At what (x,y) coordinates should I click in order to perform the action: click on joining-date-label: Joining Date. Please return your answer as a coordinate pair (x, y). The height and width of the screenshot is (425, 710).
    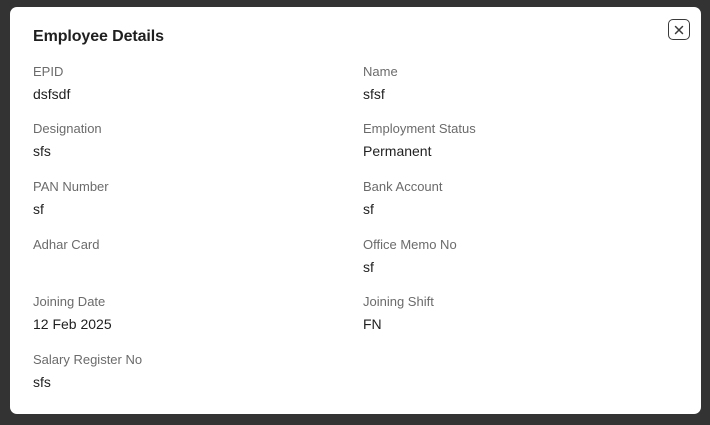
    Looking at the image, I should click on (69, 301).